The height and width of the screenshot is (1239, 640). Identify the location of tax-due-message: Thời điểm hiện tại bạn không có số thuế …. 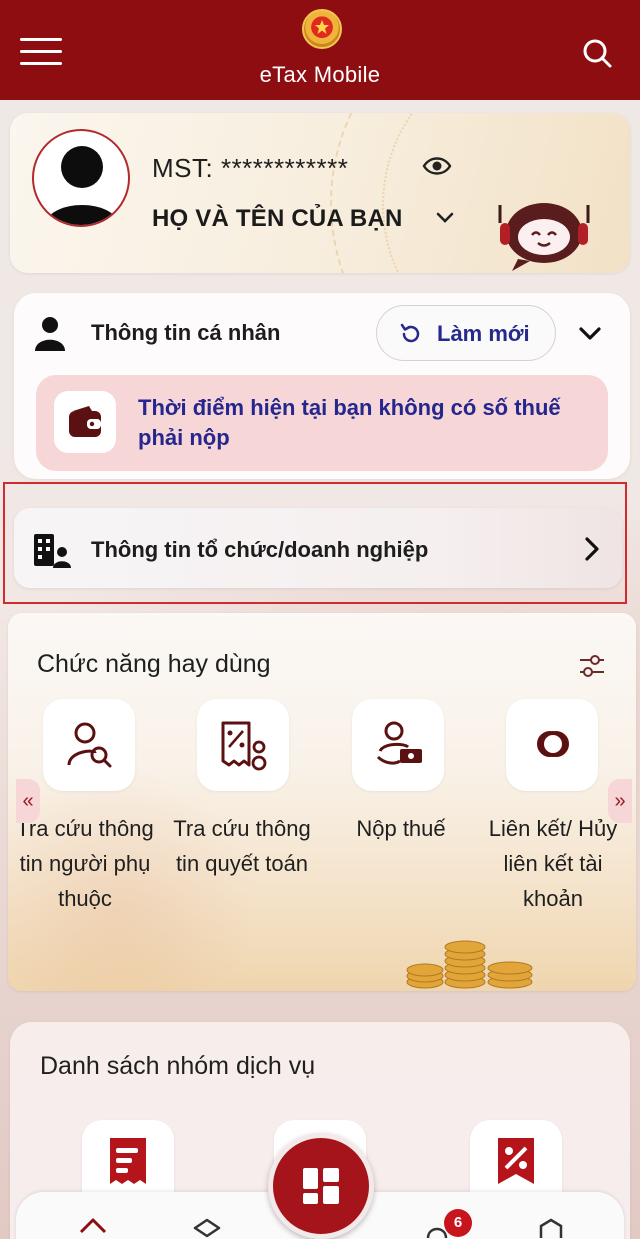
(349, 422).